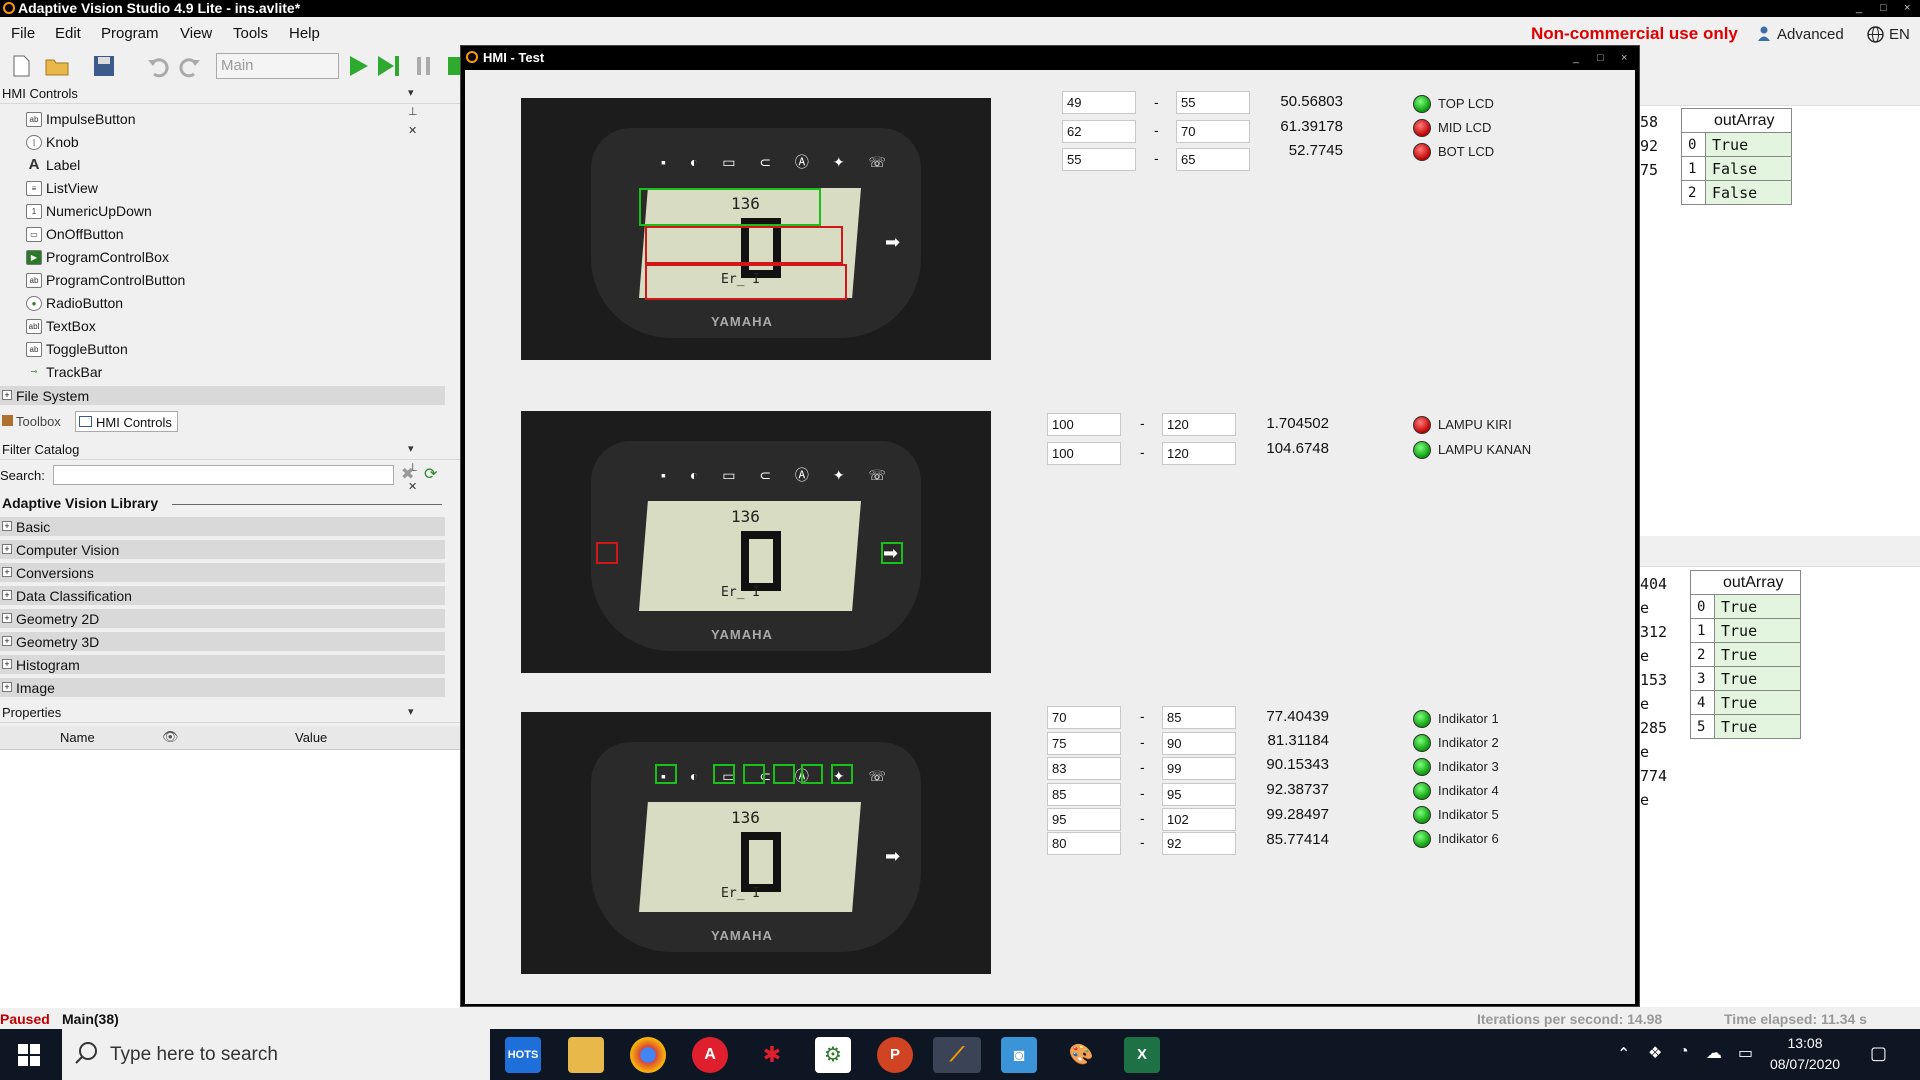 The height and width of the screenshot is (1080, 1920). Describe the element at coordinates (1745, 678) in the screenshot. I see `table-row: 3 True` at that location.